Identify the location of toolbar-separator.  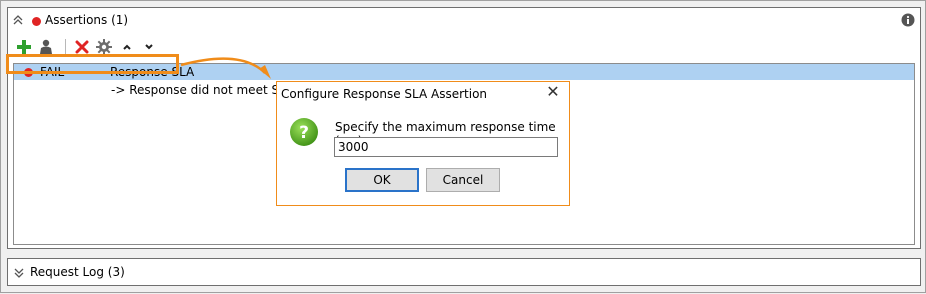
(65, 47).